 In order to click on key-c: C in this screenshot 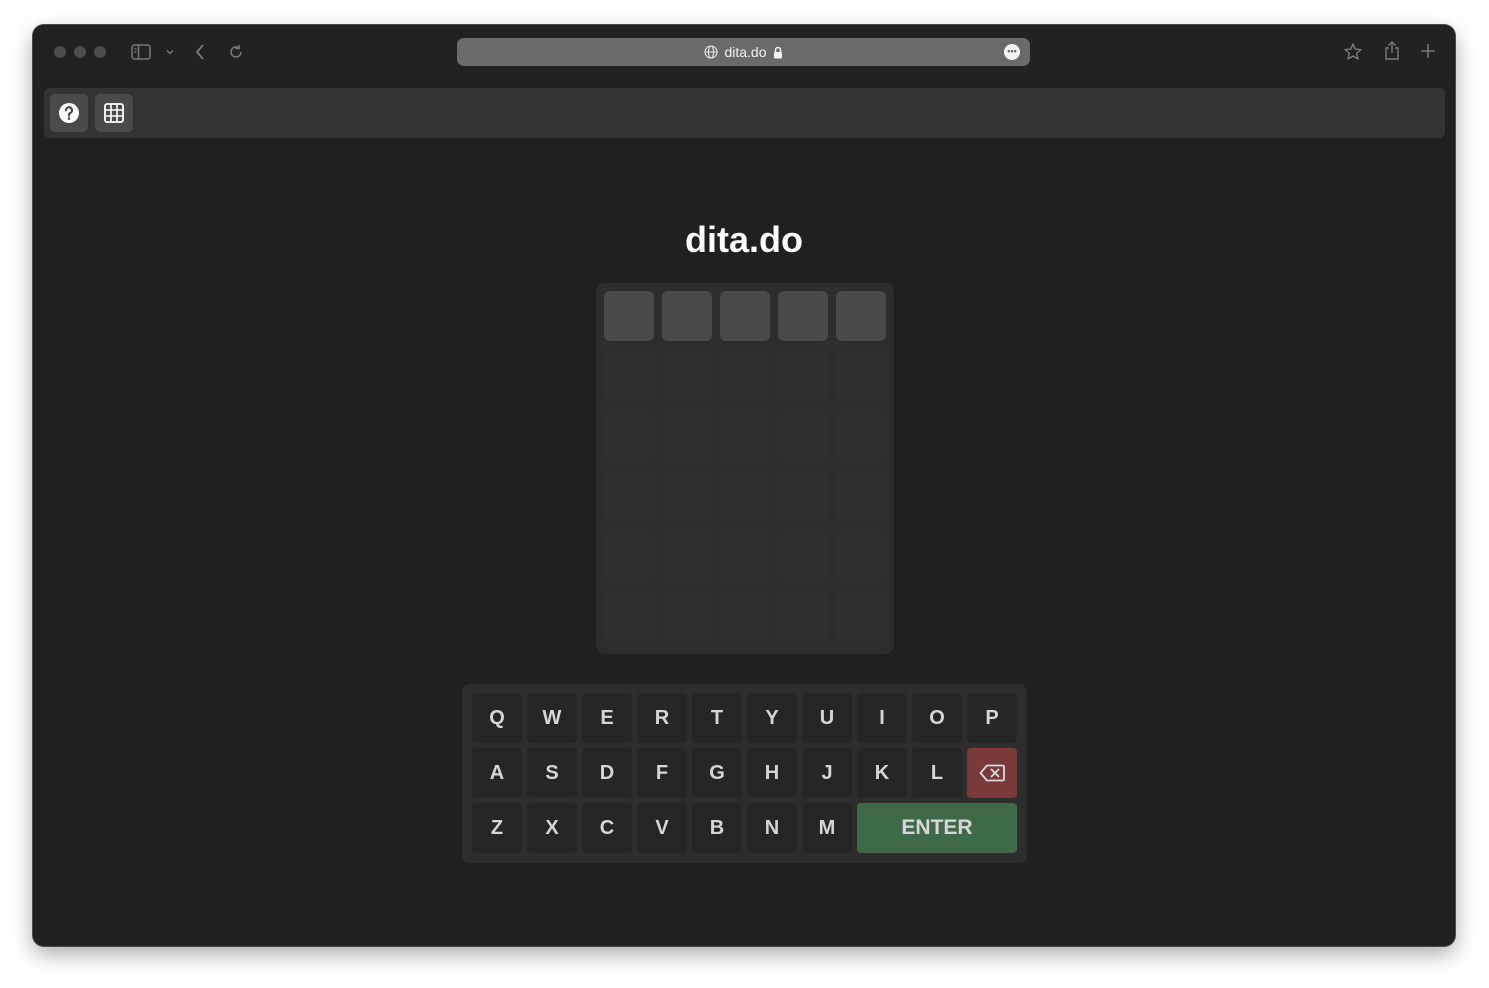, I will do `click(607, 828)`.